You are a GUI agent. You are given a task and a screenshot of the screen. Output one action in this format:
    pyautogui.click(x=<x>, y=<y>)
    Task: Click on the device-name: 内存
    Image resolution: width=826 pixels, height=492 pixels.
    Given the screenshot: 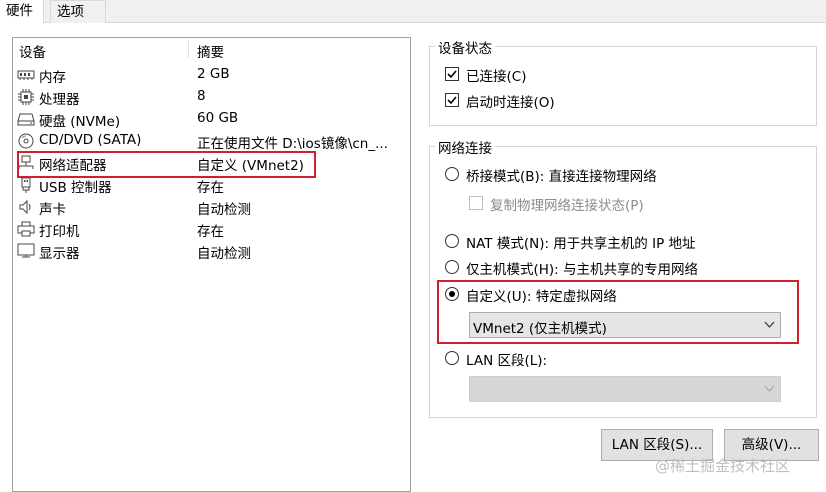 What is the action you would take?
    pyautogui.click(x=52, y=78)
    